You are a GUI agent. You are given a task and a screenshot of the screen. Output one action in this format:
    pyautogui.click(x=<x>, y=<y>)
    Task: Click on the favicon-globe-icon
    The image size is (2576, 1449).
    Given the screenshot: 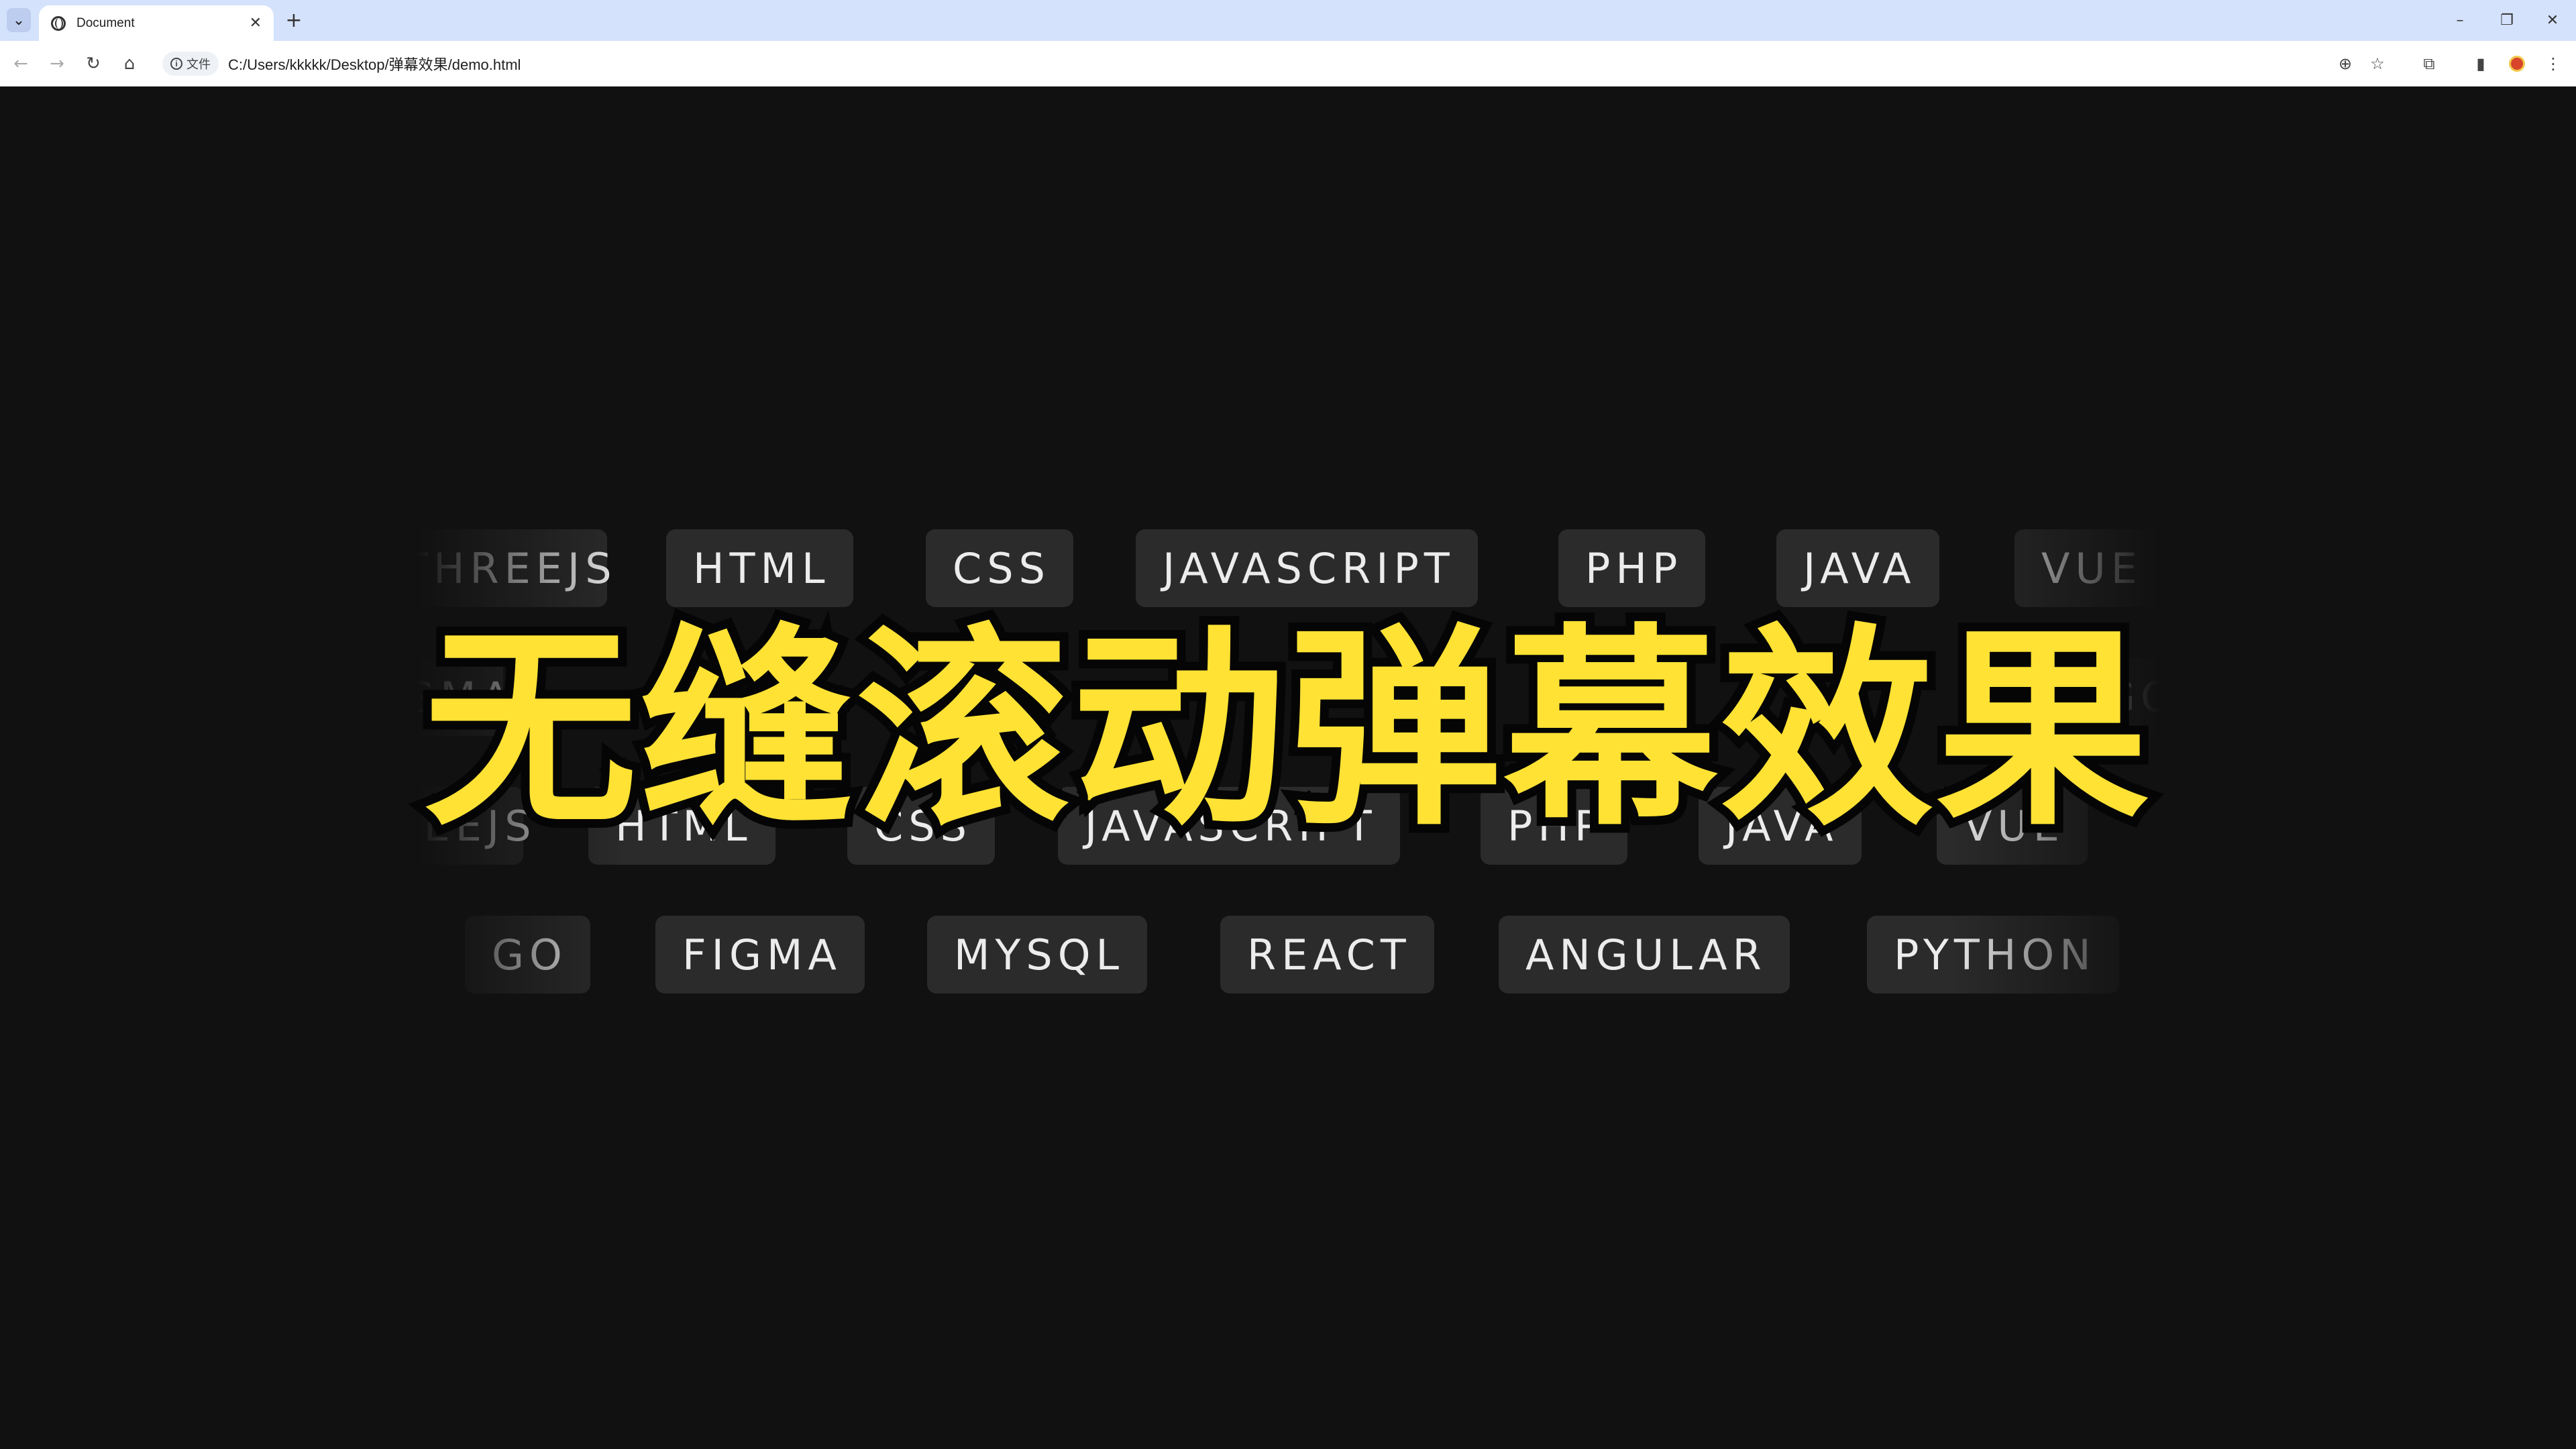 What is the action you would take?
    pyautogui.click(x=58, y=23)
    